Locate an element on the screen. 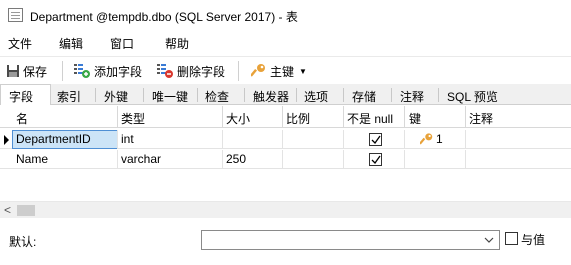 This screenshot has width=571, height=265. tab-bar: 字段 索引 外键 唯一键 检查 触发器 选项 存储 注释 SQL 预览 is located at coordinates (285, 94).